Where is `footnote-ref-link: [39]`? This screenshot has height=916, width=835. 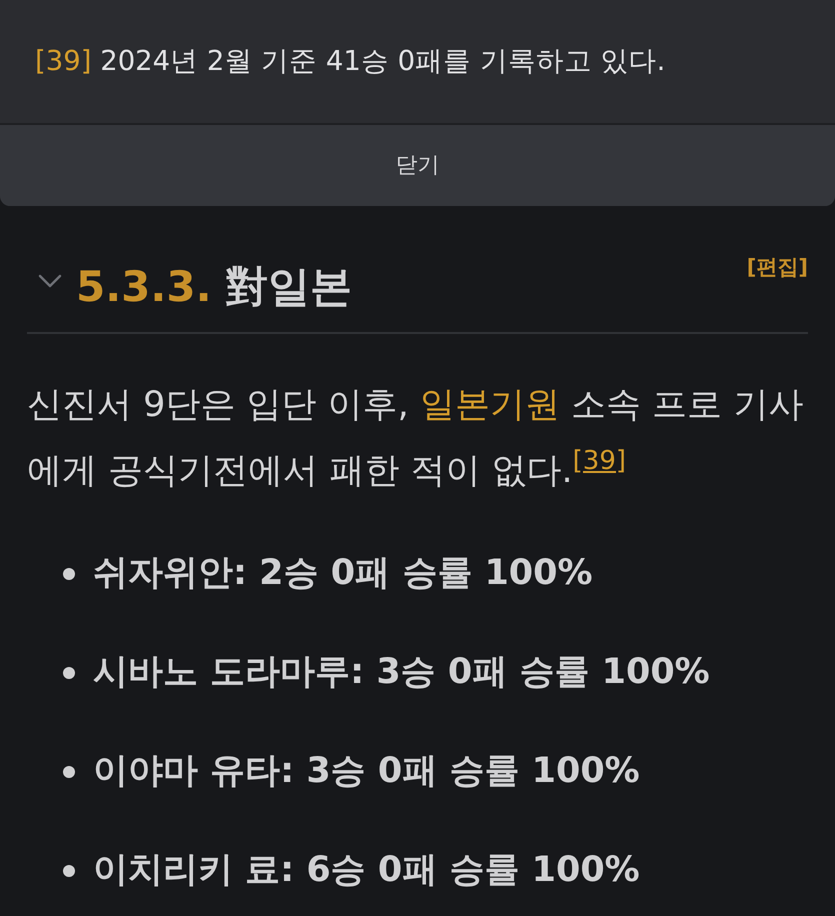 footnote-ref-link: [39] is located at coordinates (63, 61).